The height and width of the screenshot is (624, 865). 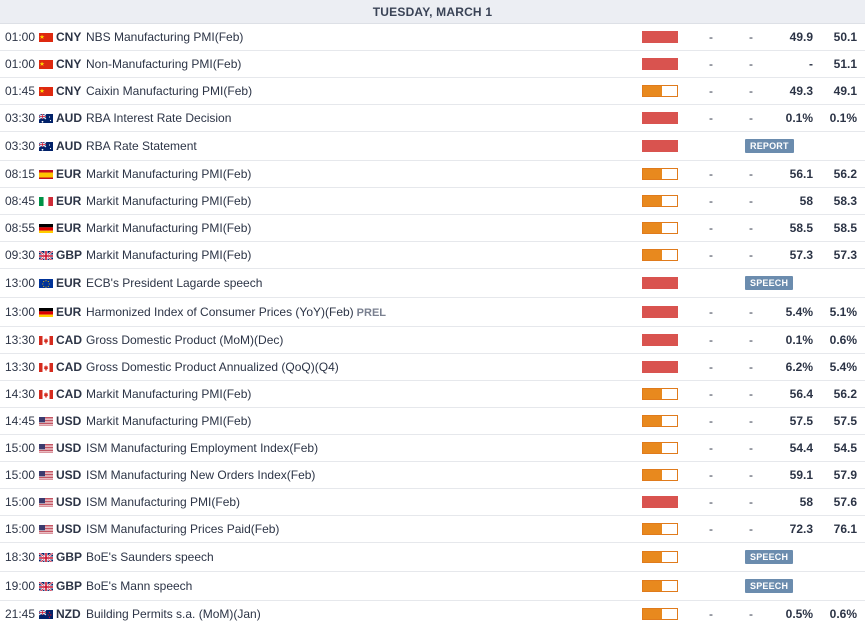 What do you see at coordinates (182, 529) in the screenshot?
I see `event-name-link: ISM Manufacturing Prices Paid(Feb)` at bounding box center [182, 529].